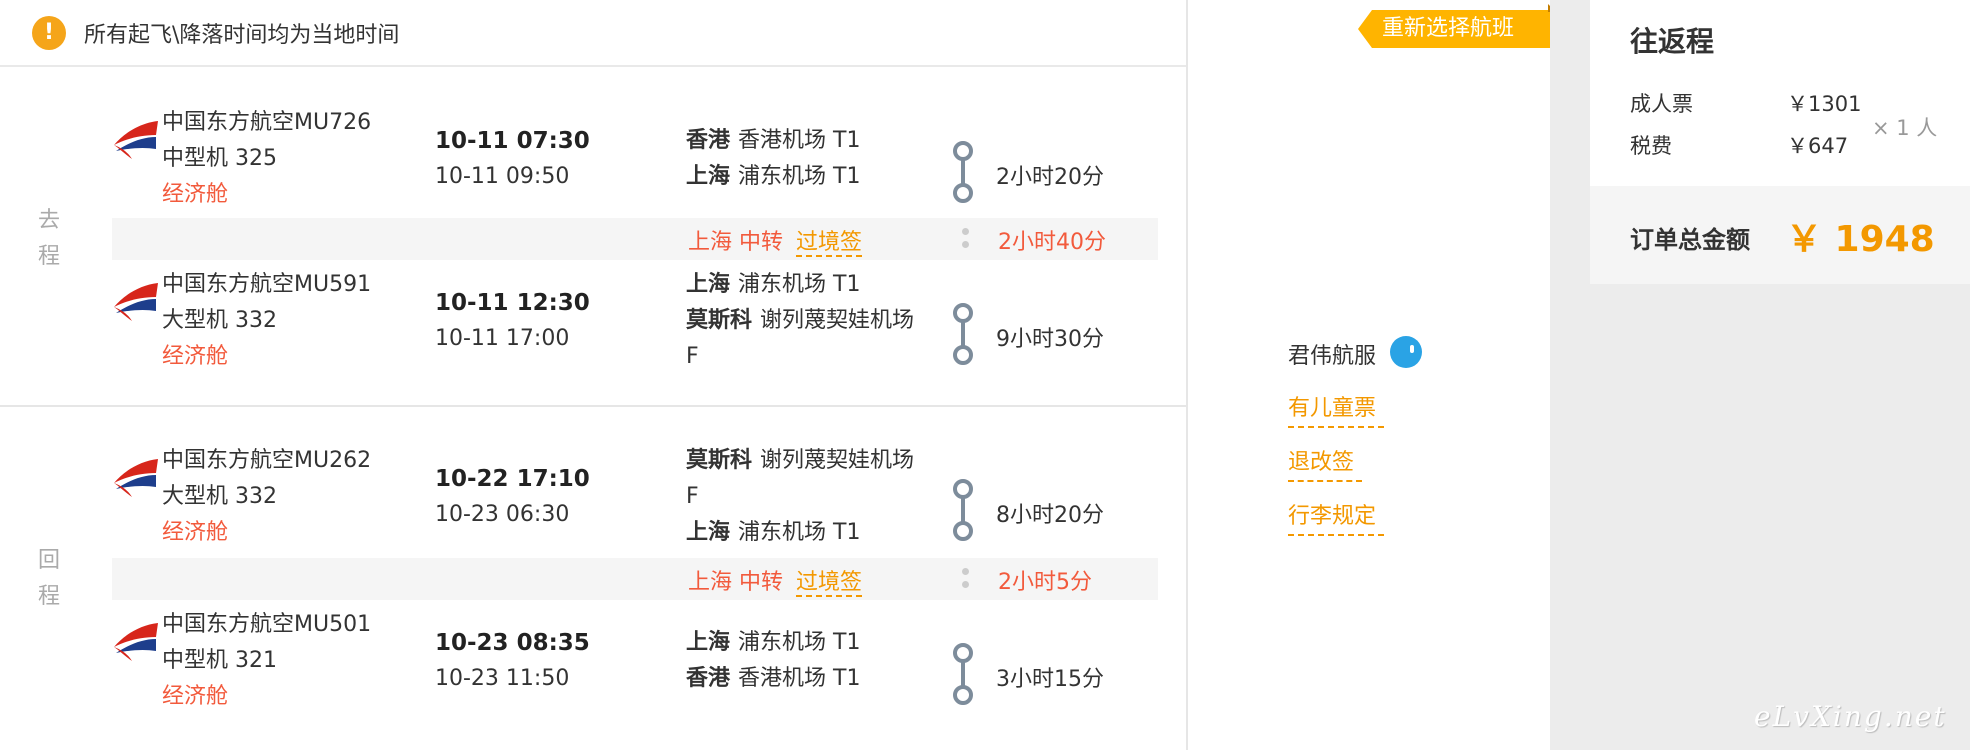 Image resolution: width=1970 pixels, height=750 pixels. Describe the element at coordinates (1690, 240) in the screenshot. I see `total-label: 订单总金额` at that location.